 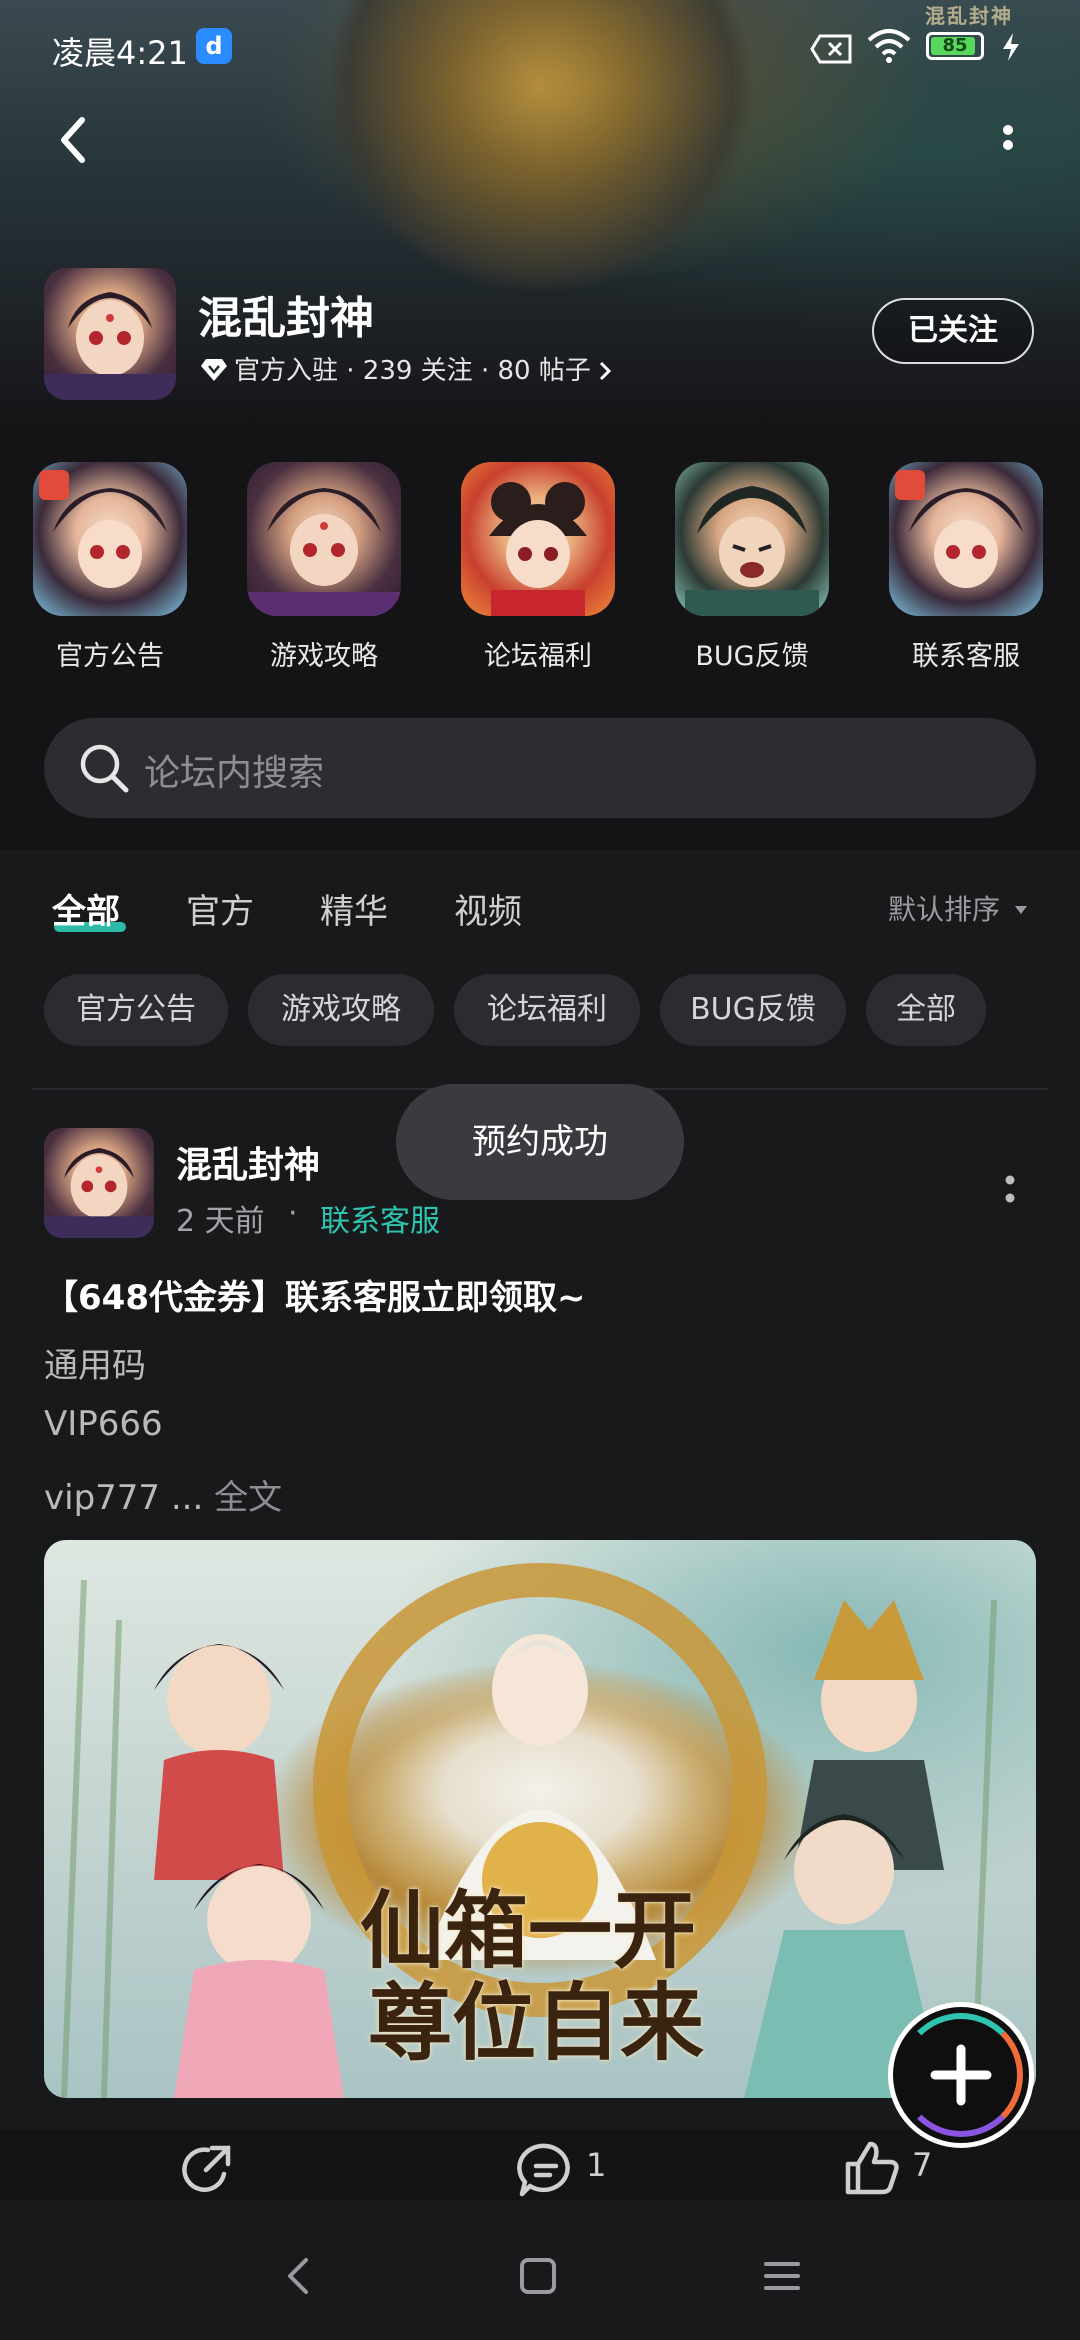 What do you see at coordinates (354, 908) in the screenshot?
I see `tab-featured: 精华` at bounding box center [354, 908].